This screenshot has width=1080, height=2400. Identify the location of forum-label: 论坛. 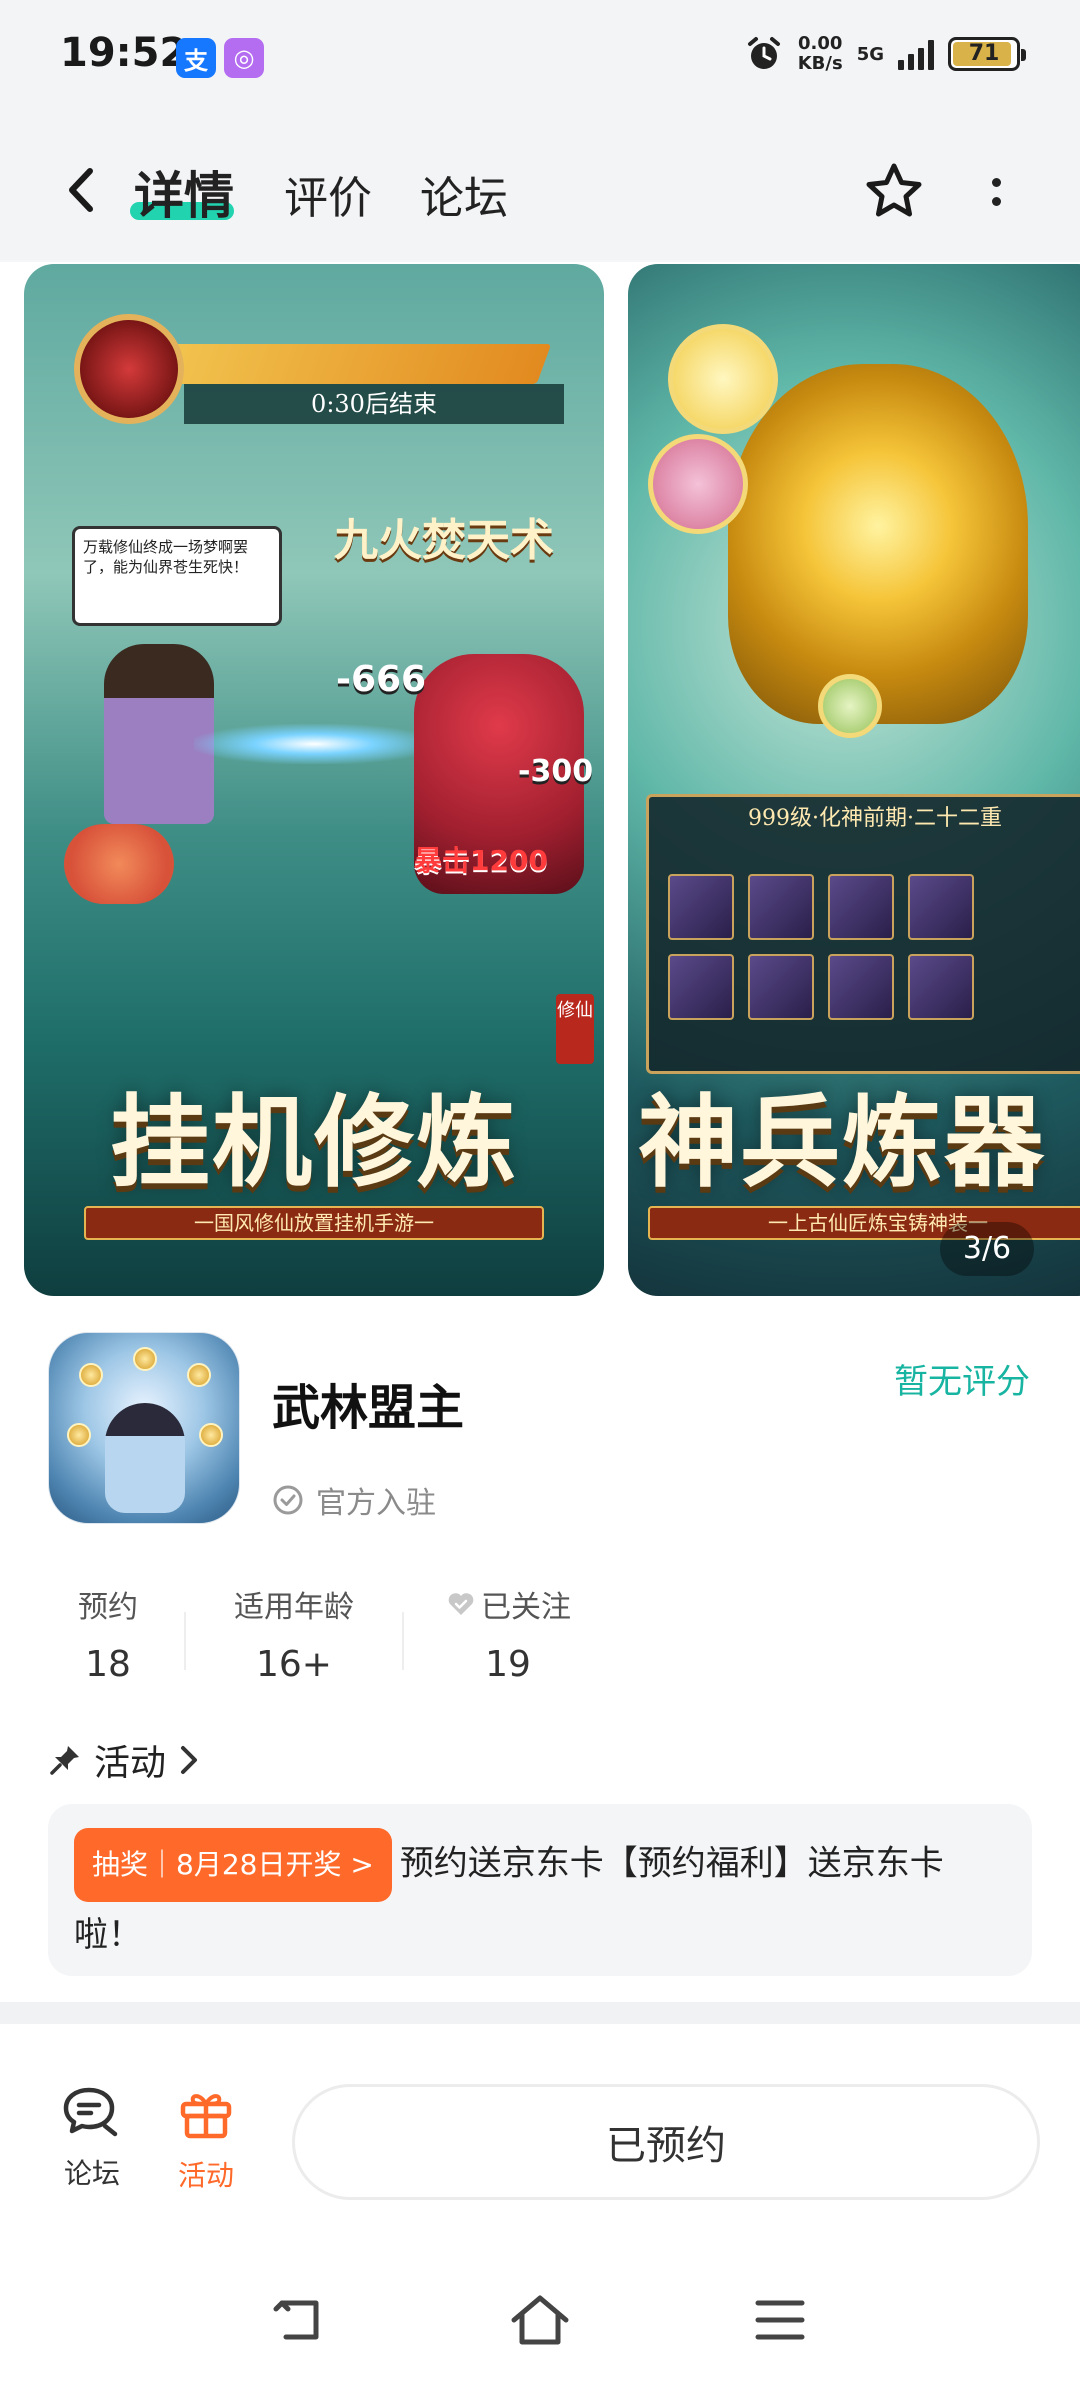
(91, 2173).